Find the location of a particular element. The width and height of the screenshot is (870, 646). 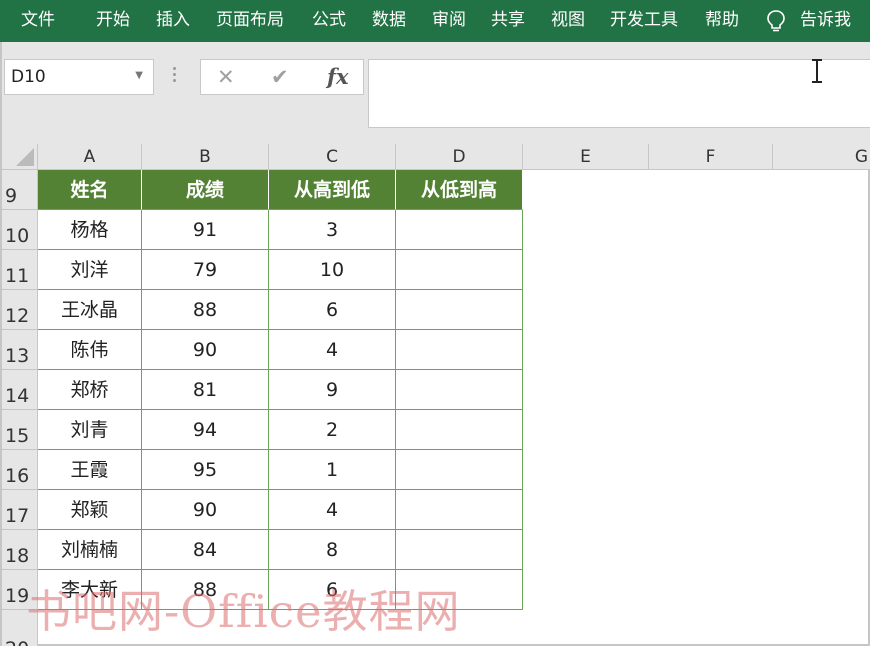

table-cell: 8 is located at coordinates (332, 550).